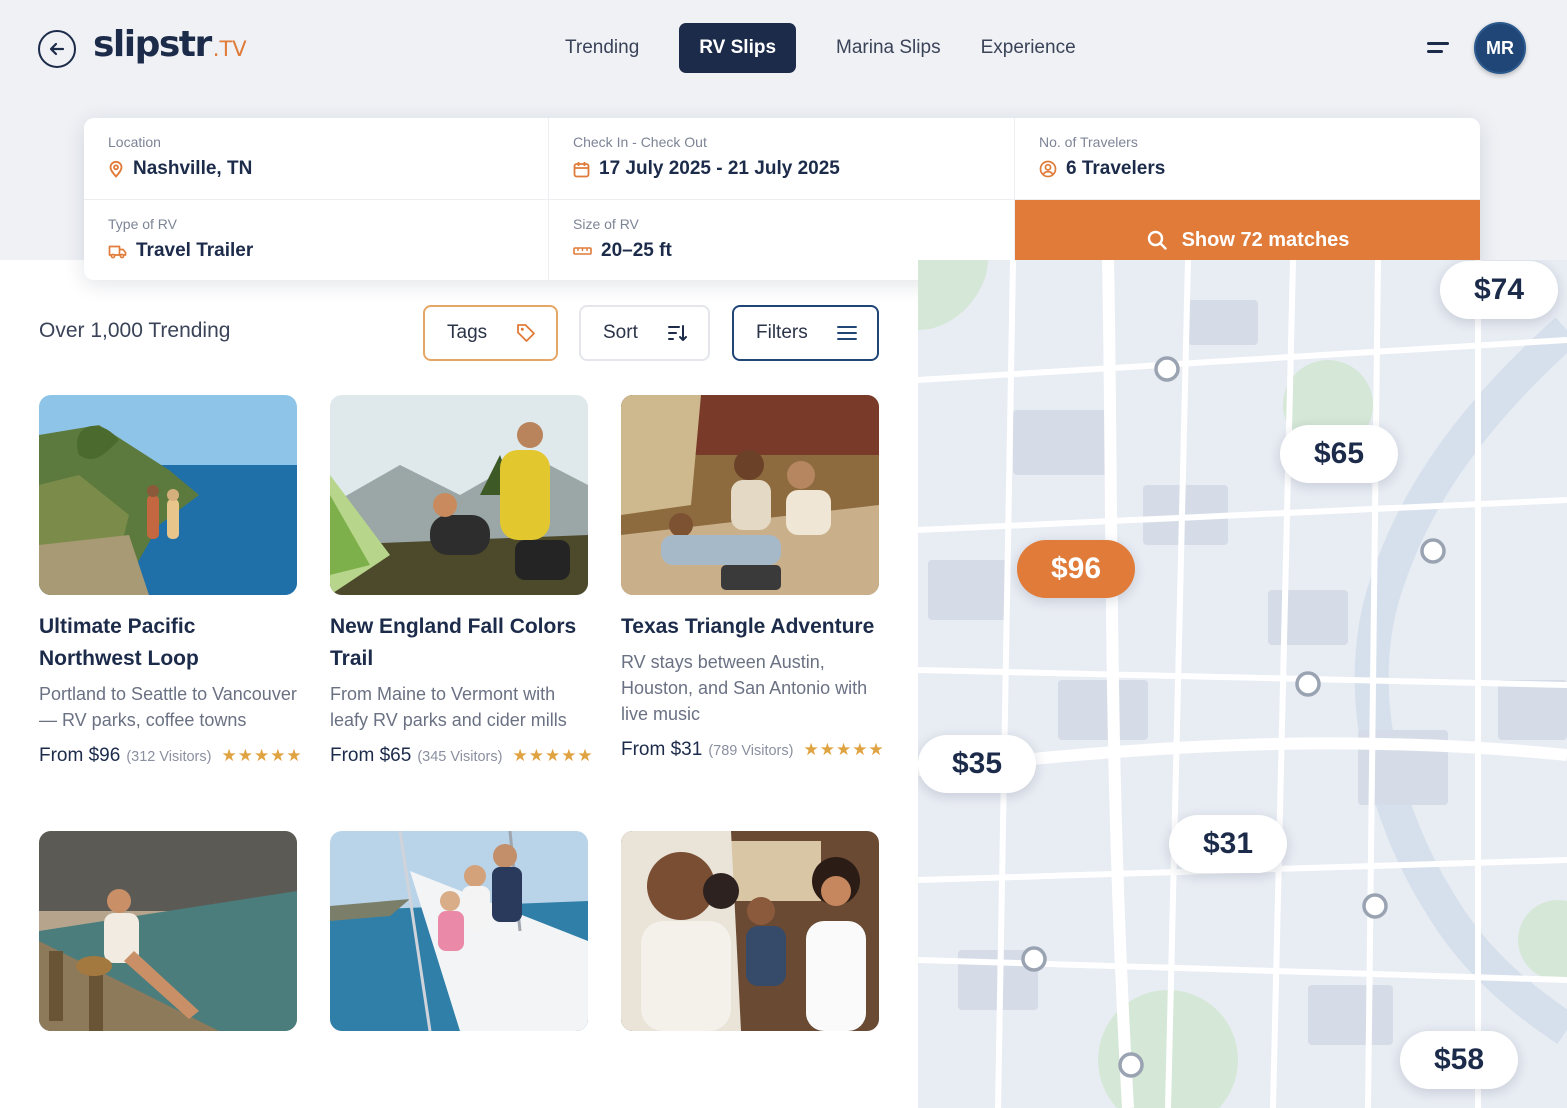 The height and width of the screenshot is (1108, 1567). What do you see at coordinates (640, 142) in the screenshot?
I see `dates-label: Check In - Check Out` at bounding box center [640, 142].